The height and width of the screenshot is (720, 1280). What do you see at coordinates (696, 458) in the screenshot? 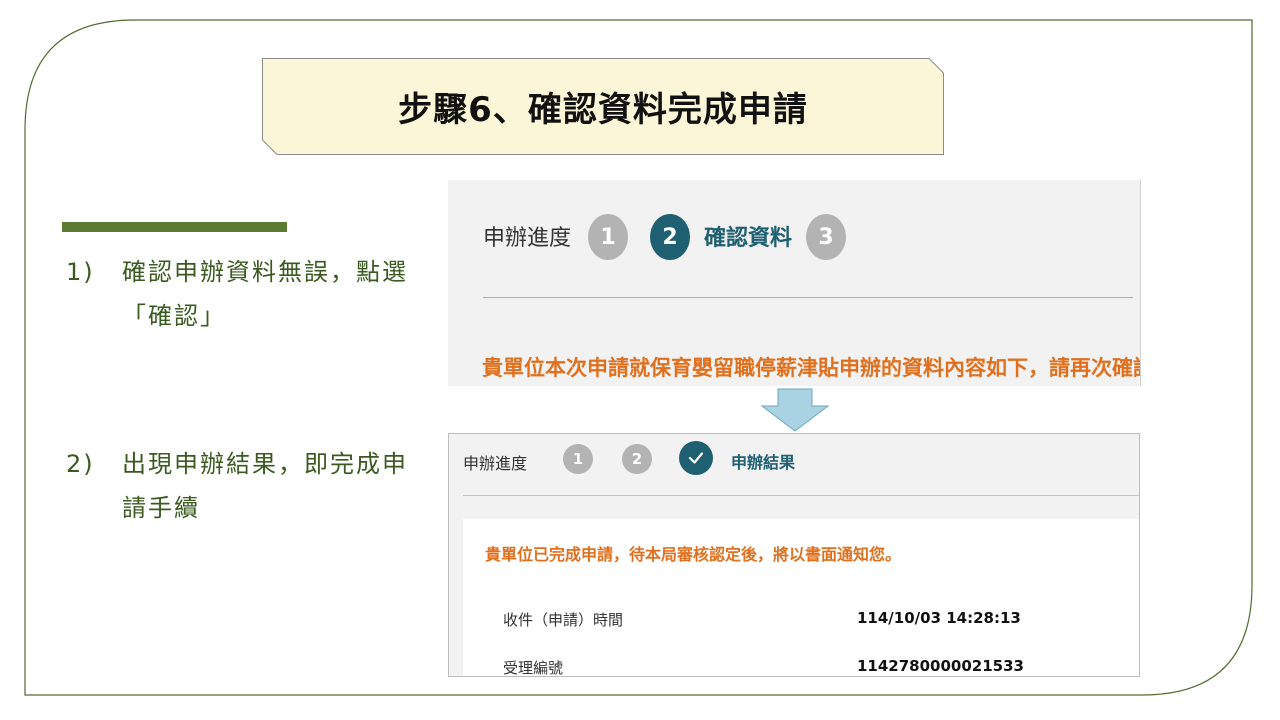
I see `check-icon` at bounding box center [696, 458].